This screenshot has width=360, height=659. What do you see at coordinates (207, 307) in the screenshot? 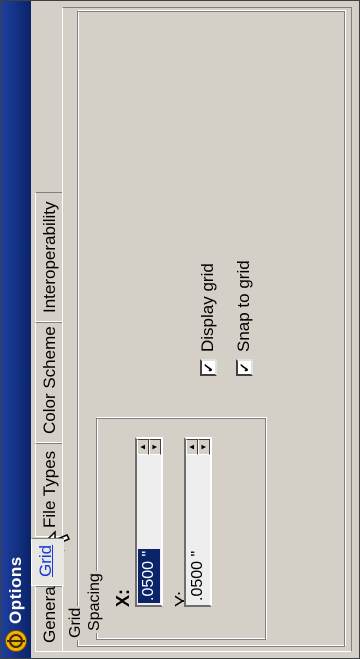
I see `display-grid-label: Display grid` at bounding box center [207, 307].